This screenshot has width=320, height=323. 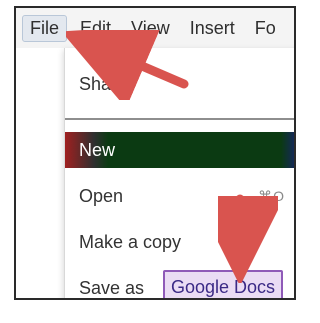 What do you see at coordinates (223, 284) in the screenshot?
I see `google-docs-highlight: Google Docs` at bounding box center [223, 284].